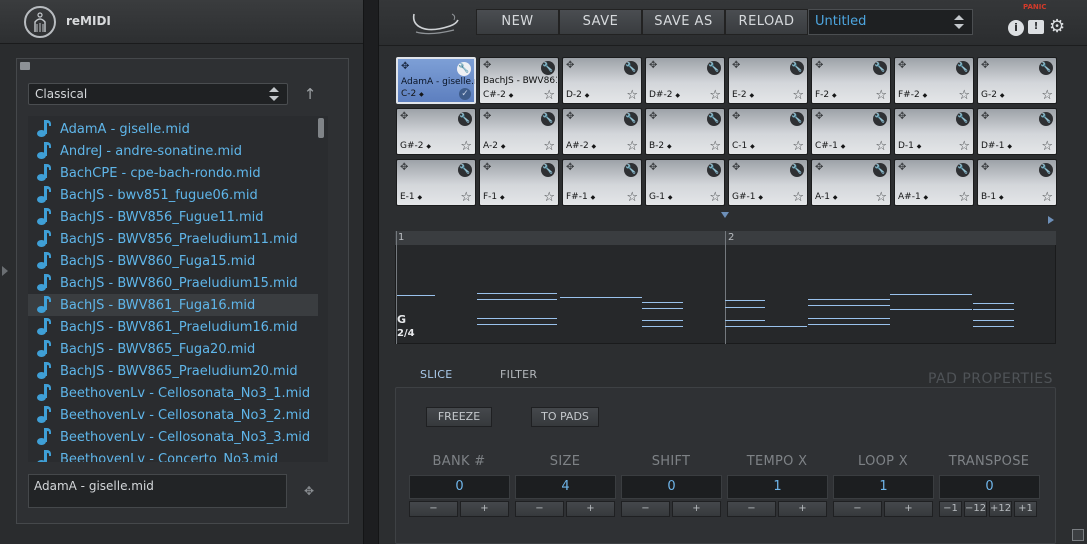 Image resolution: width=1087 pixels, height=544 pixels. Describe the element at coordinates (909, 146) in the screenshot. I see `pad-note: D-1 ◆` at that location.